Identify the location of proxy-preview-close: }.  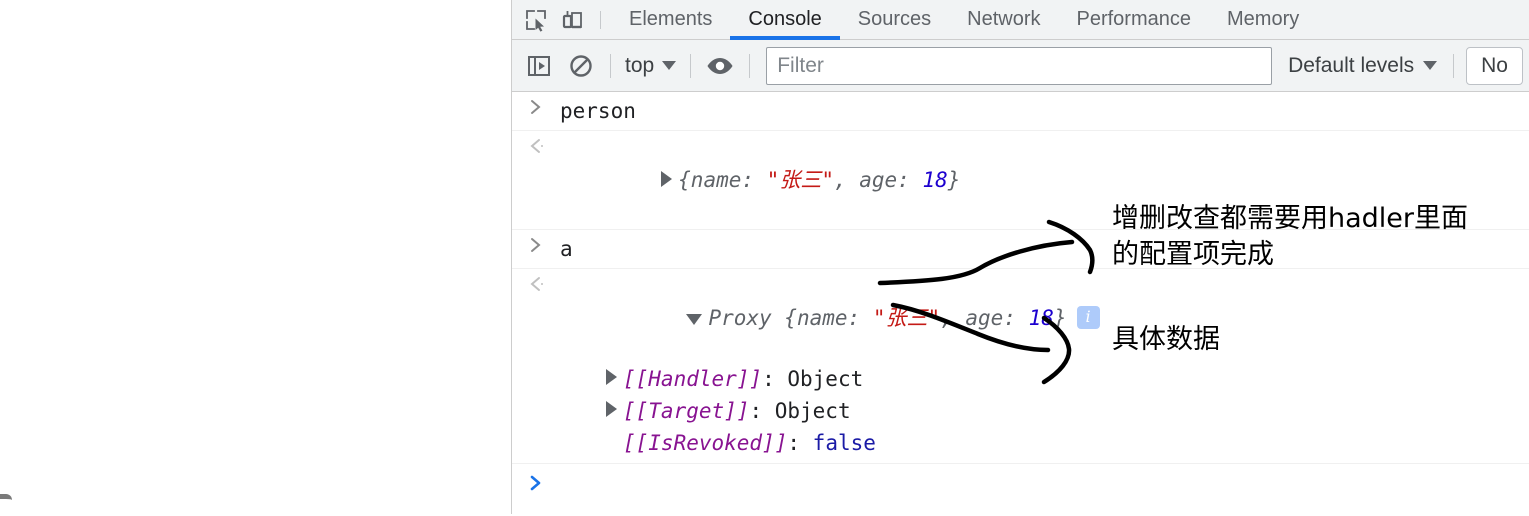
(1060, 318).